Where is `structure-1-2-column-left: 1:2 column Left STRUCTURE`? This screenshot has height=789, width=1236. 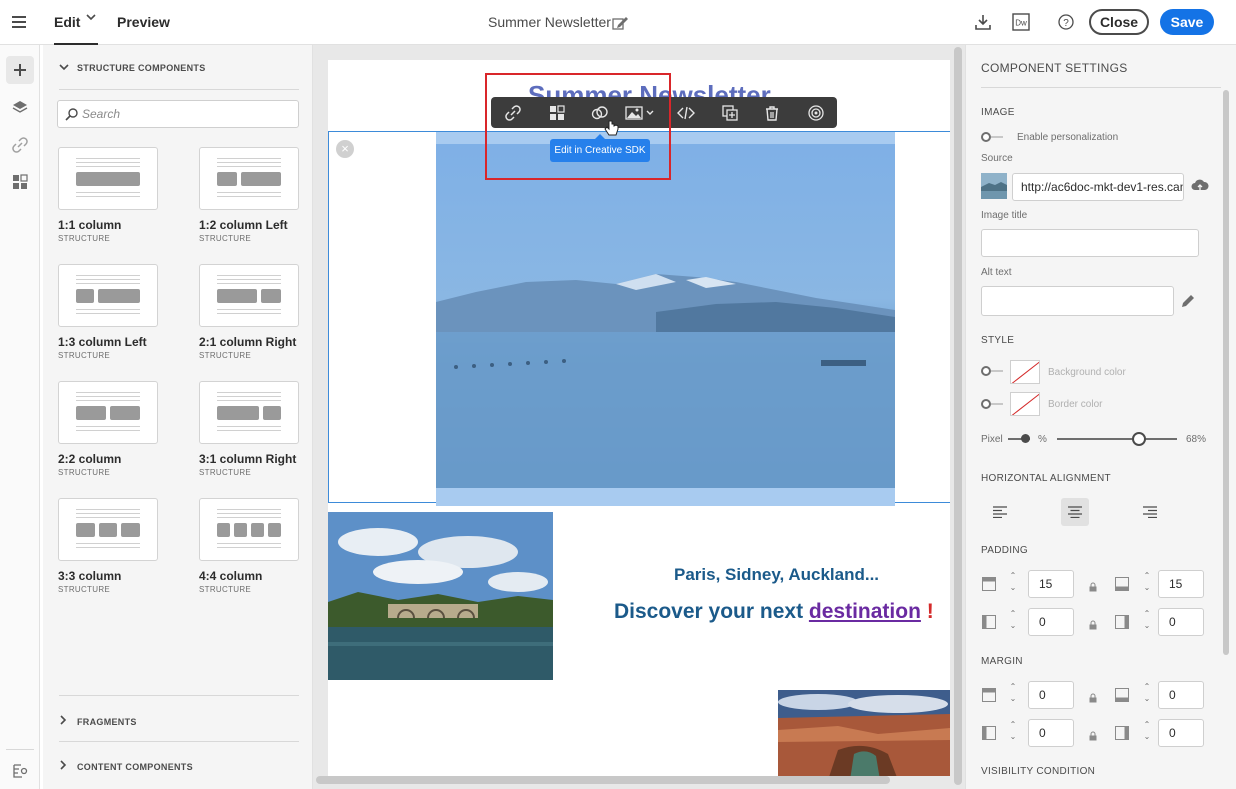
structure-1-2-column-left: 1:2 column Left STRUCTURE is located at coordinates (249, 195).